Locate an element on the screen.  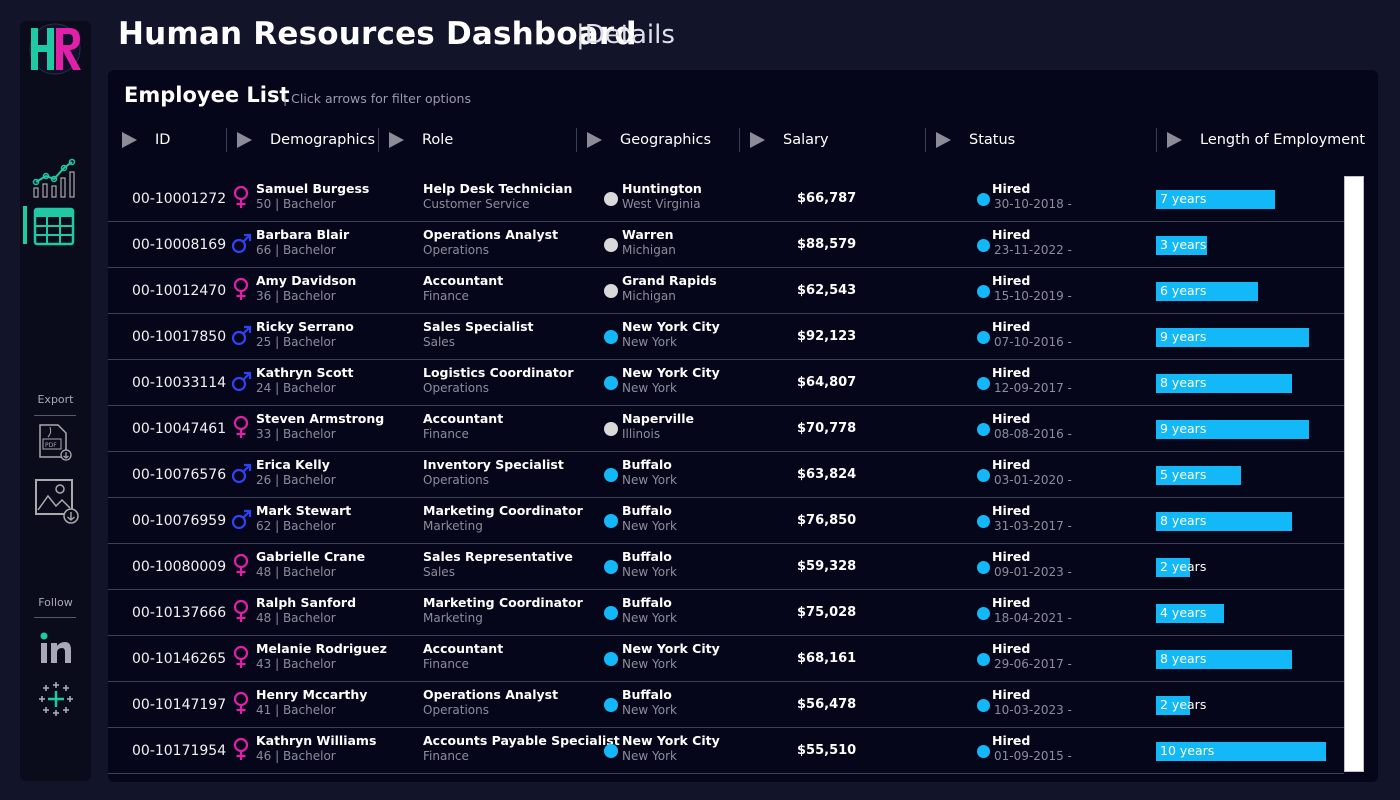
employee-id: 00-10017850 is located at coordinates (179, 337).